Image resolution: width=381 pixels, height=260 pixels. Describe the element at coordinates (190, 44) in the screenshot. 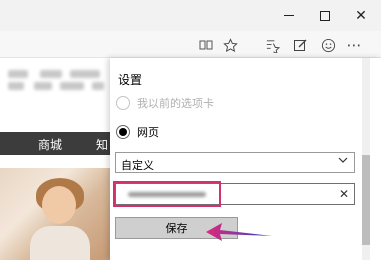

I see `browser-toolbar: ⋯` at that location.